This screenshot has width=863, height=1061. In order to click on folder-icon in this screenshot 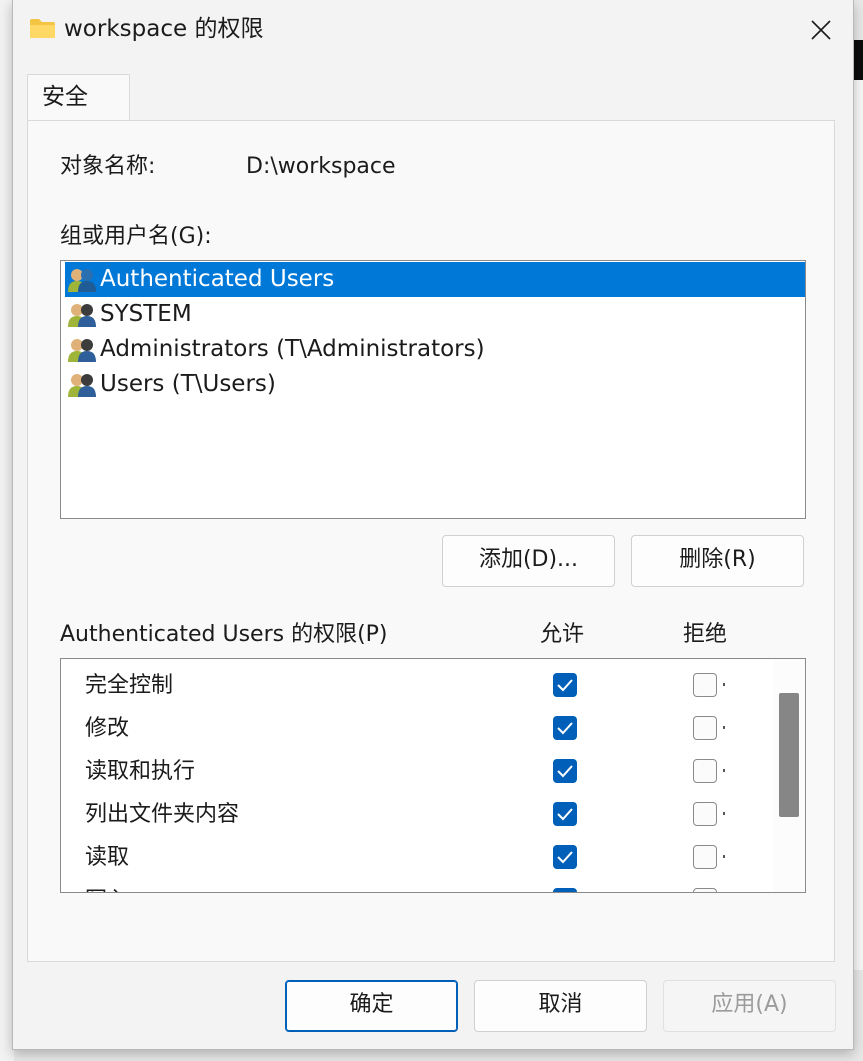, I will do `click(42, 28)`.